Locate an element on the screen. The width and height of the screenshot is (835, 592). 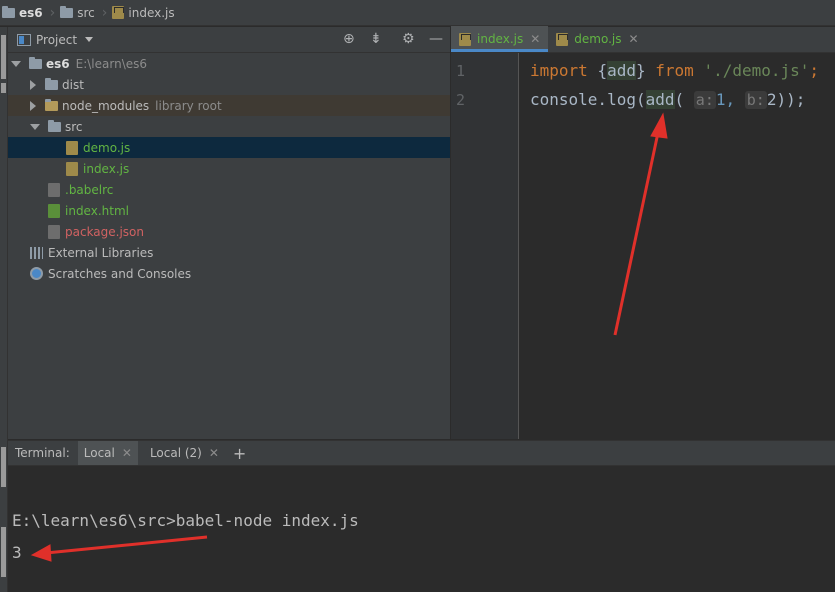
tool-window-button is located at coordinates (3, 88).